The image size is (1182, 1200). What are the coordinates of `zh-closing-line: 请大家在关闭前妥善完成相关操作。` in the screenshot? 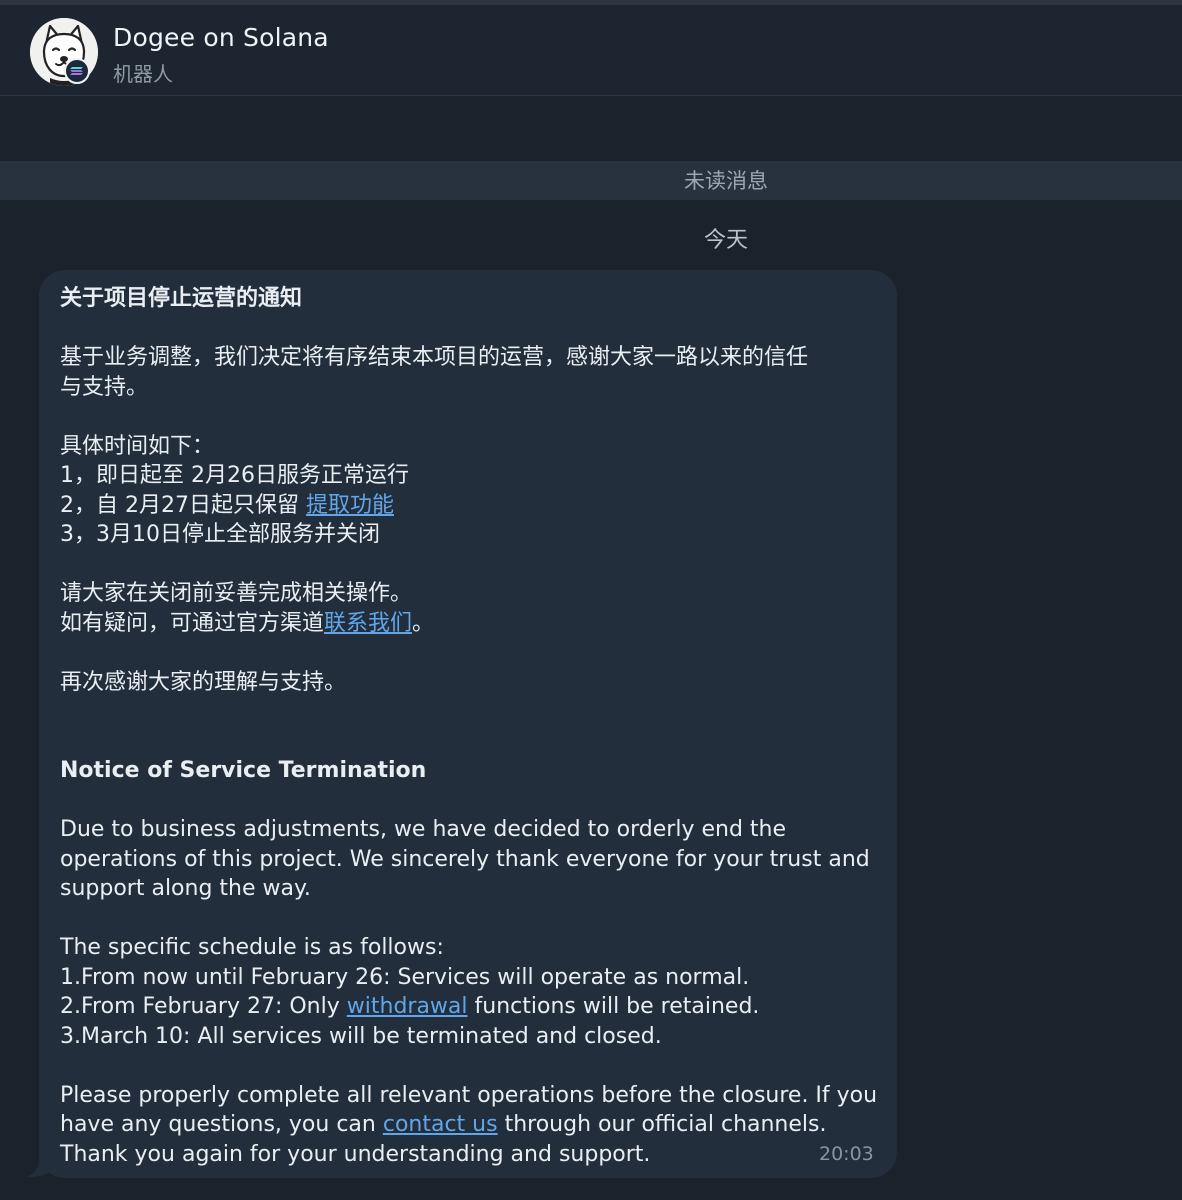 It's located at (236, 593).